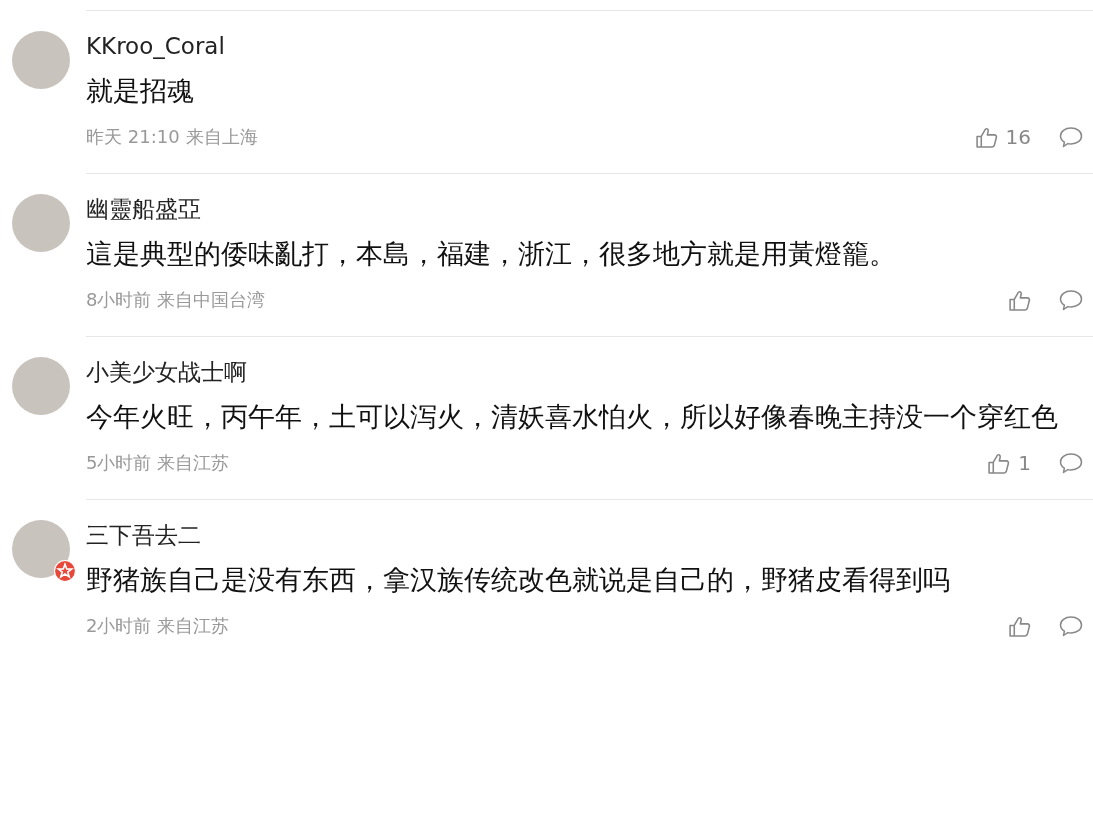 This screenshot has height=816, width=1093. What do you see at coordinates (140, 91) in the screenshot?
I see `comment-text: 就是招魂` at bounding box center [140, 91].